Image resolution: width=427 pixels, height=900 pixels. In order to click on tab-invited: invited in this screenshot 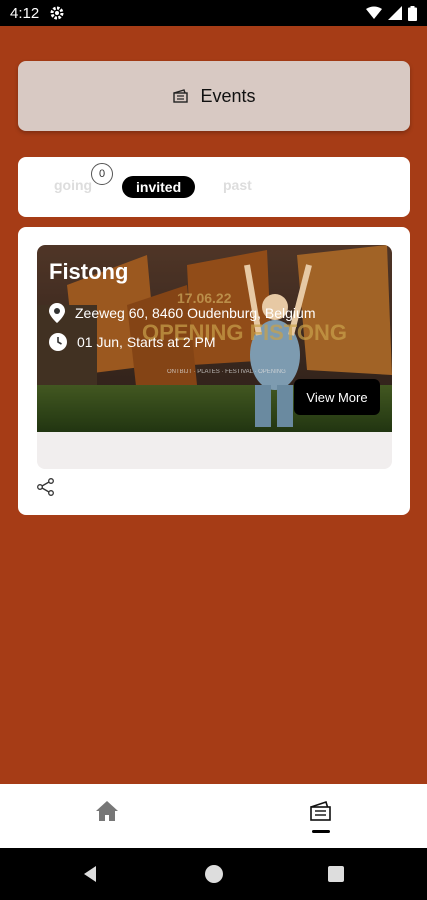, I will do `click(159, 187)`.